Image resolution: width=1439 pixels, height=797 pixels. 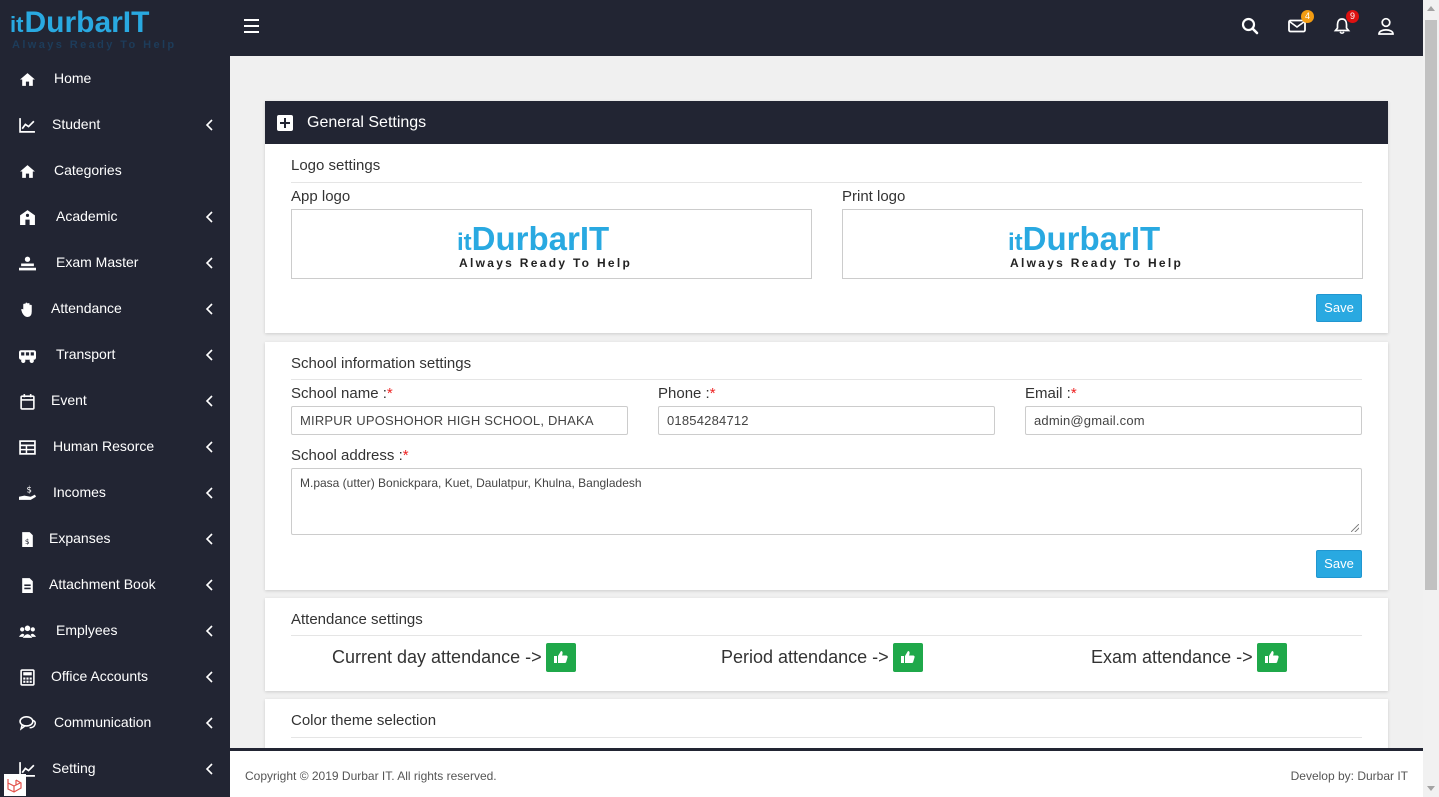 What do you see at coordinates (285, 122) in the screenshot?
I see `expand-plus-icon` at bounding box center [285, 122].